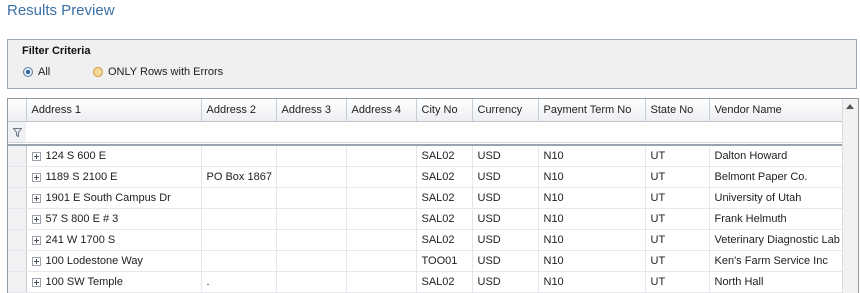 This screenshot has height=293, width=860. What do you see at coordinates (114, 261) in the screenshot?
I see `cell-address-1: 100 Lodestone Way` at bounding box center [114, 261].